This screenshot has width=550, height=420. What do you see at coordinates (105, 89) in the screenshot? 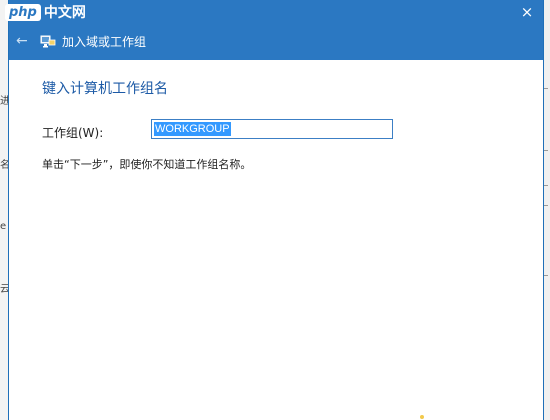
I see `page-heading: 键入计算机工作组名` at bounding box center [105, 89].